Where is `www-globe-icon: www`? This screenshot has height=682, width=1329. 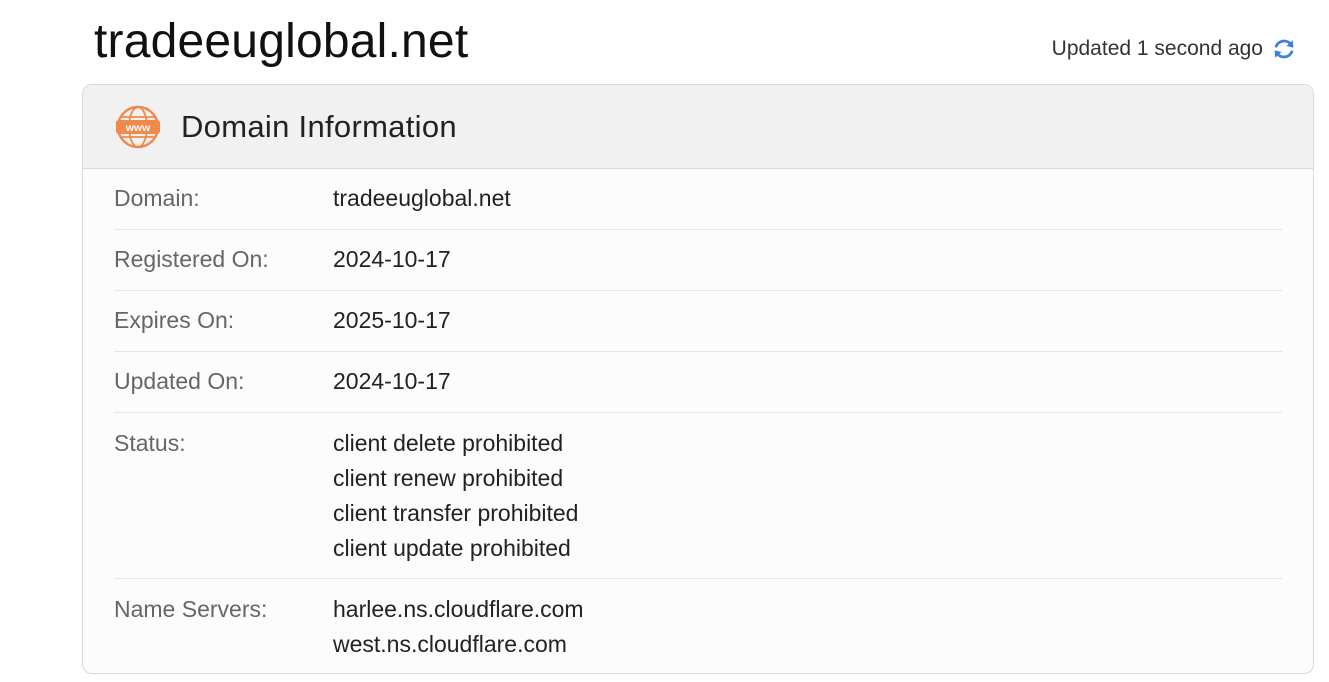 www-globe-icon: www is located at coordinates (138, 127).